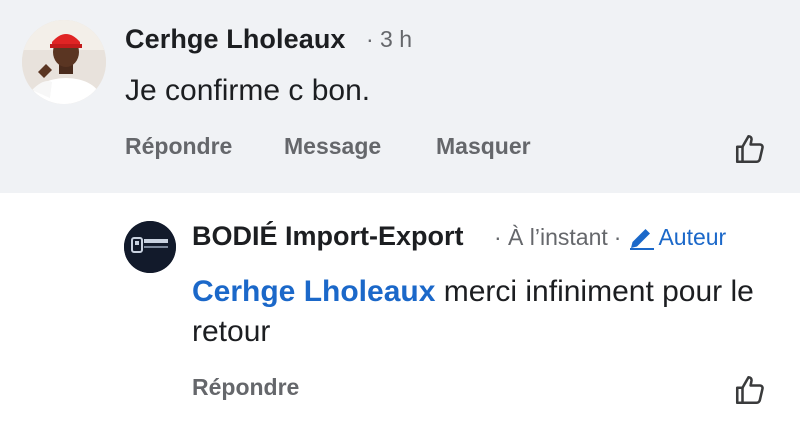 Image resolution: width=800 pixels, height=427 pixels. I want to click on avatar, so click(64, 62).